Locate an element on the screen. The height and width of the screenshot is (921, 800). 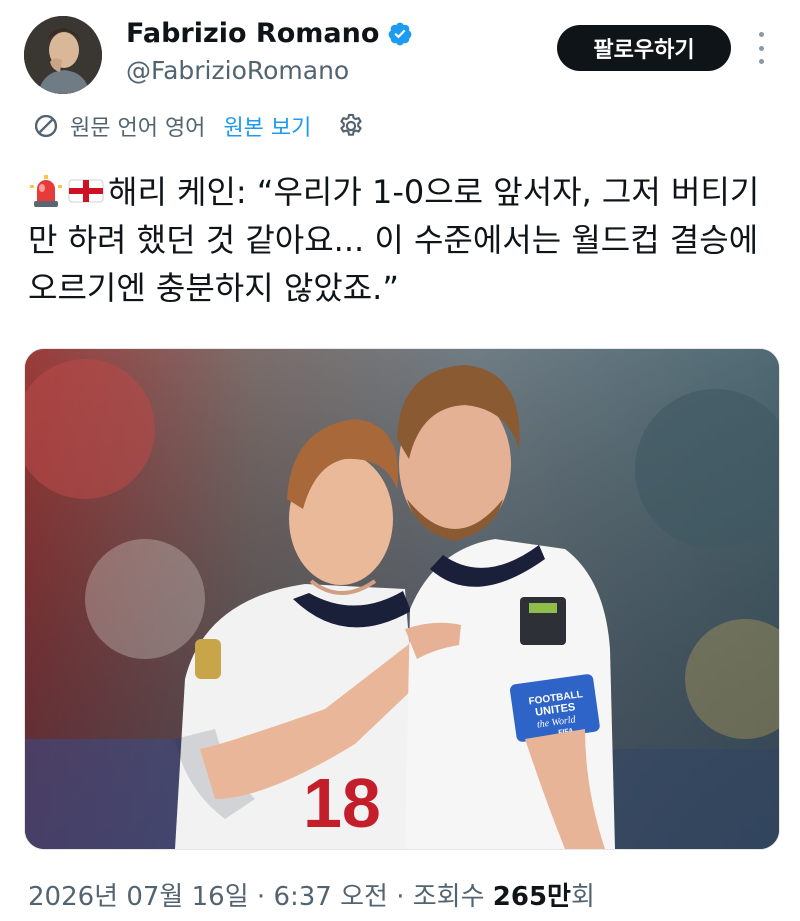
england-flag-emoji is located at coordinates (86, 191).